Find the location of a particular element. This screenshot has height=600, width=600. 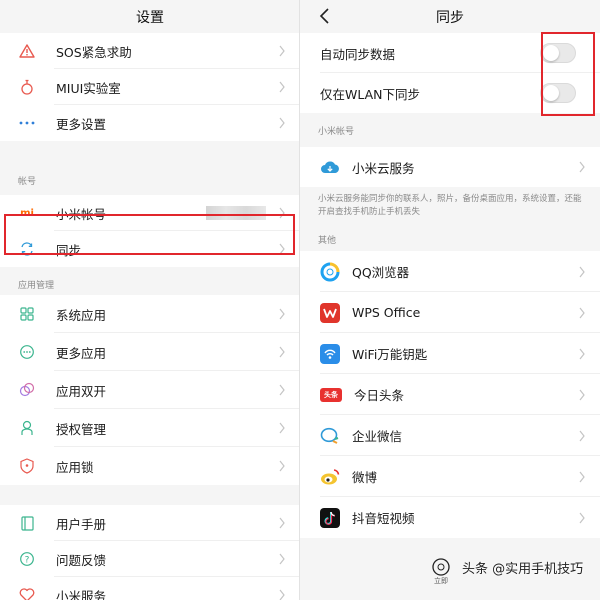

section-header-other: 其他 is located at coordinates (450, 239).